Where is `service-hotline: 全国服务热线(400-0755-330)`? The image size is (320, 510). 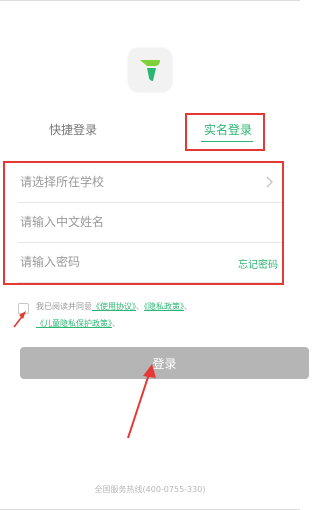
service-hotline: 全国服务热线(400-0755-330) is located at coordinates (150, 489).